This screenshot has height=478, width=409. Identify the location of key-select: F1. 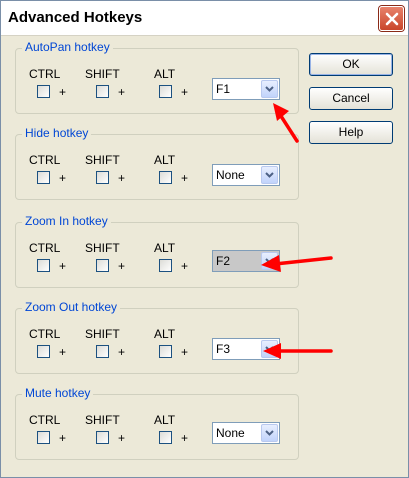
(246, 89).